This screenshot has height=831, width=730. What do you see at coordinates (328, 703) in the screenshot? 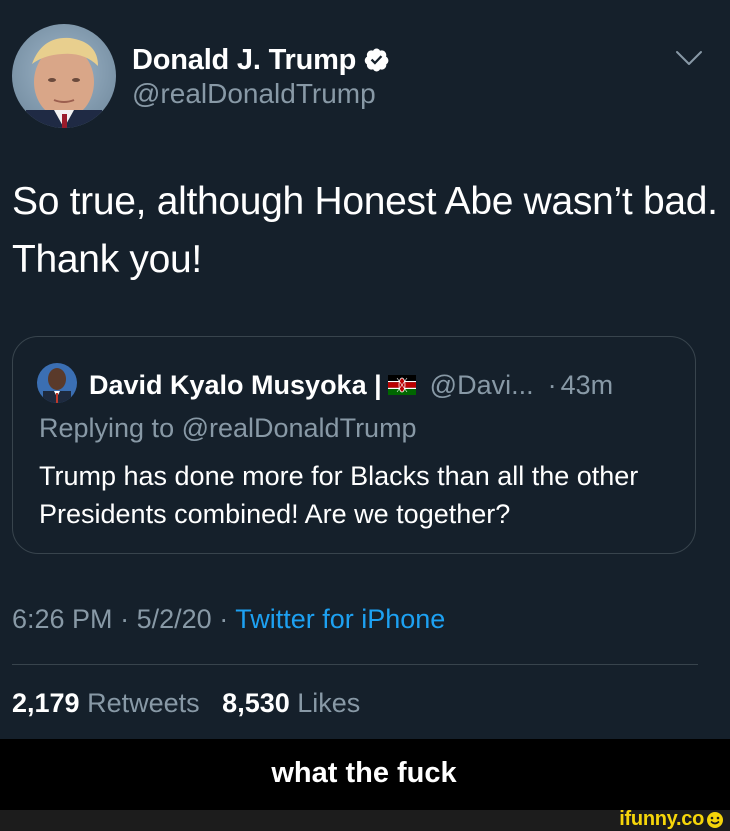
I see `likes-label: Likes` at bounding box center [328, 703].